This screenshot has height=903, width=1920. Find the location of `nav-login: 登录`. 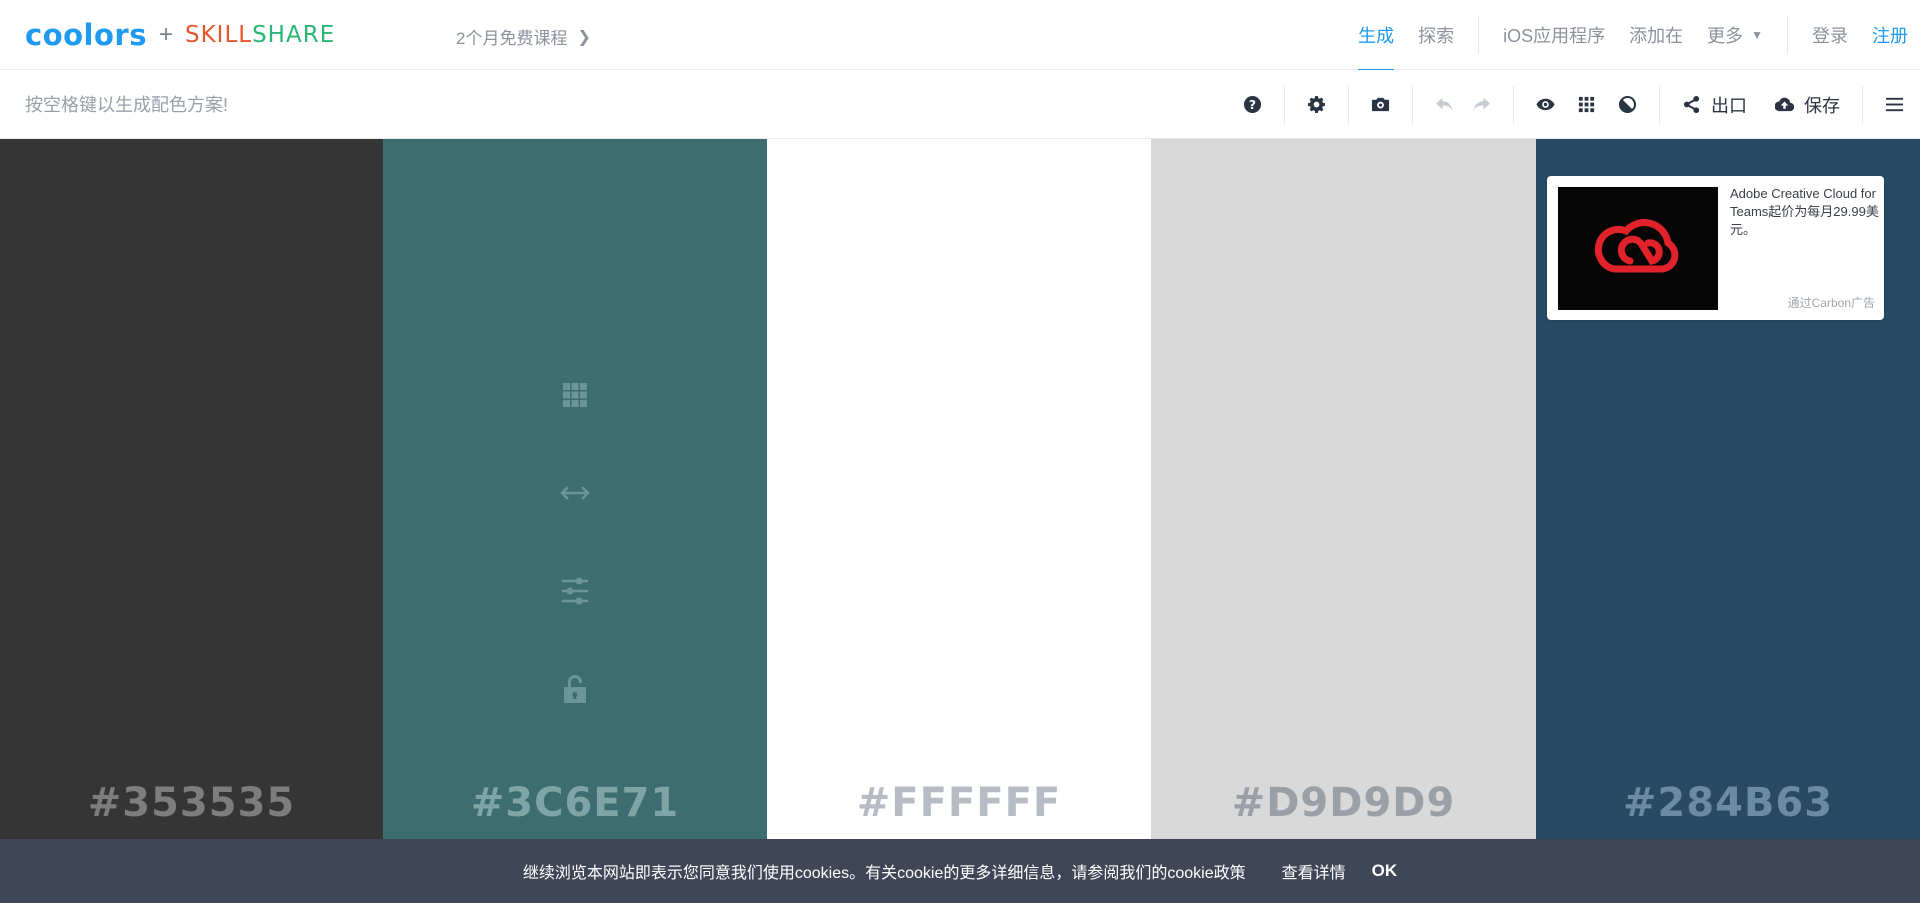

nav-login: 登录 is located at coordinates (1830, 35).